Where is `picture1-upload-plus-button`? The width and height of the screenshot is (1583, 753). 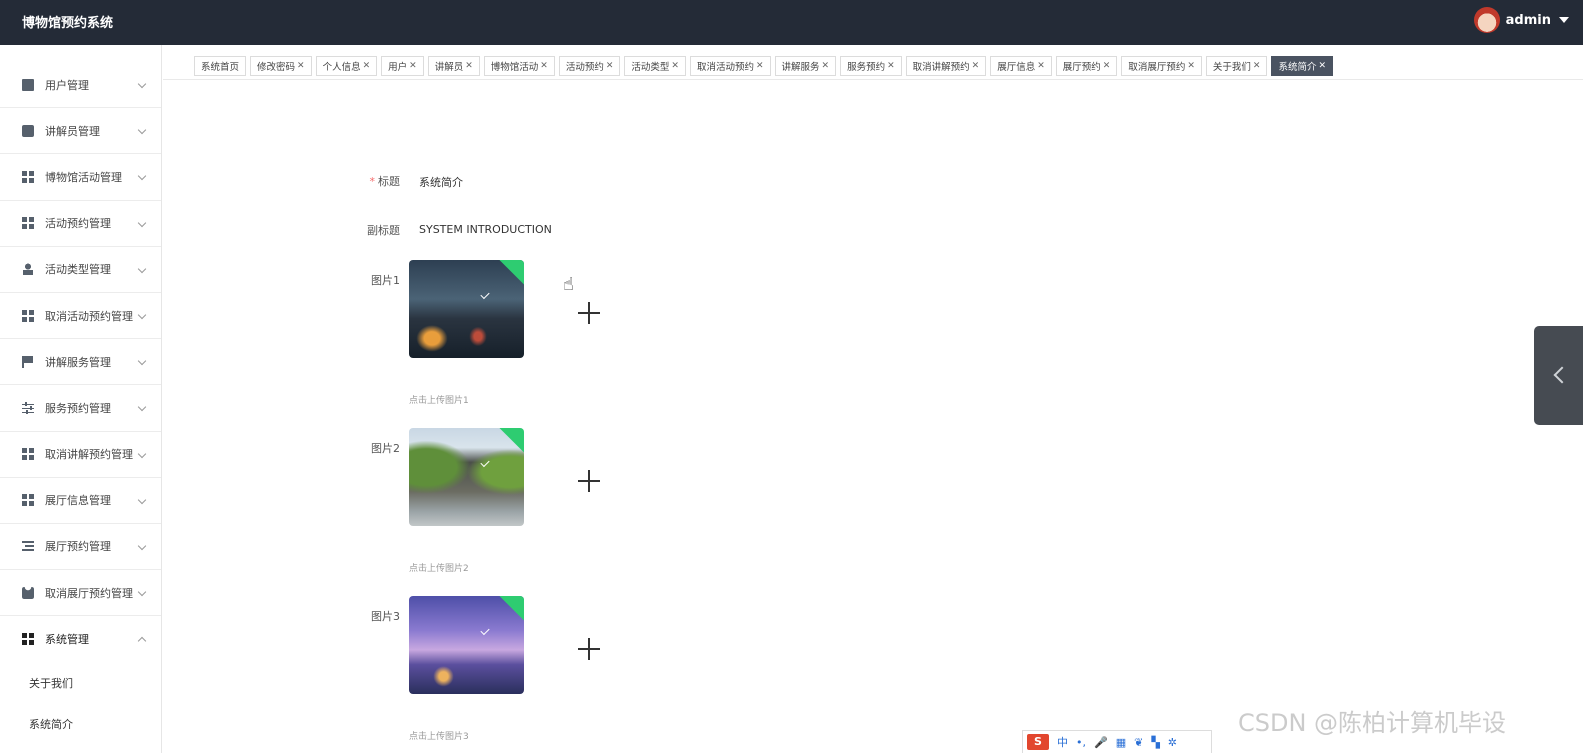 picture1-upload-plus-button is located at coordinates (589, 313).